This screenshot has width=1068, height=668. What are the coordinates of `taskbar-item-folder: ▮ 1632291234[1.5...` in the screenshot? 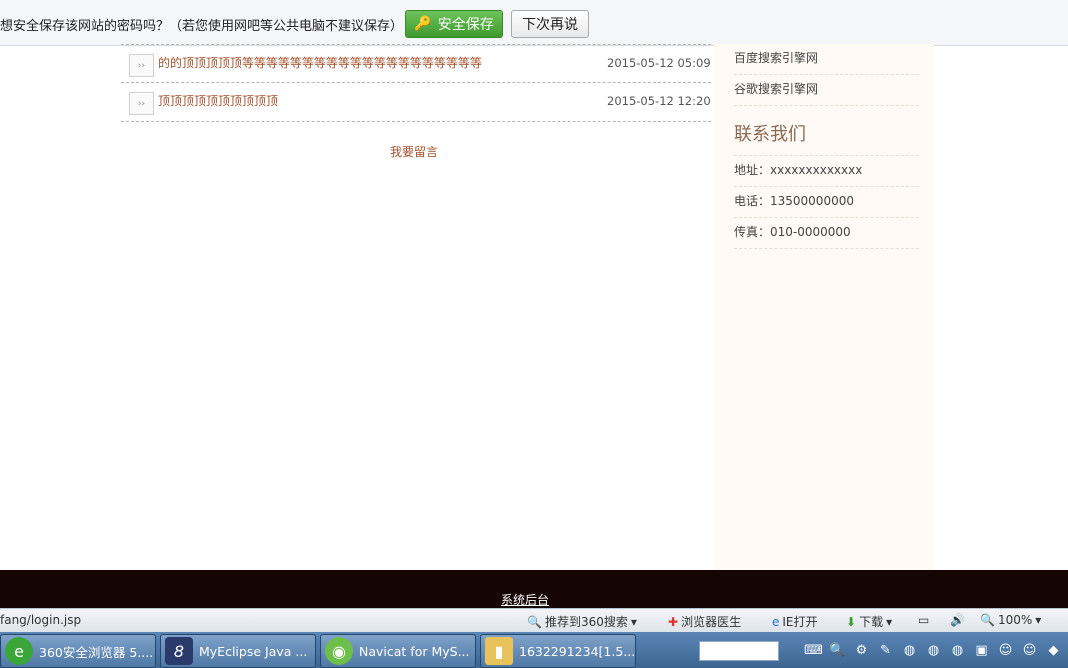 It's located at (558, 651).